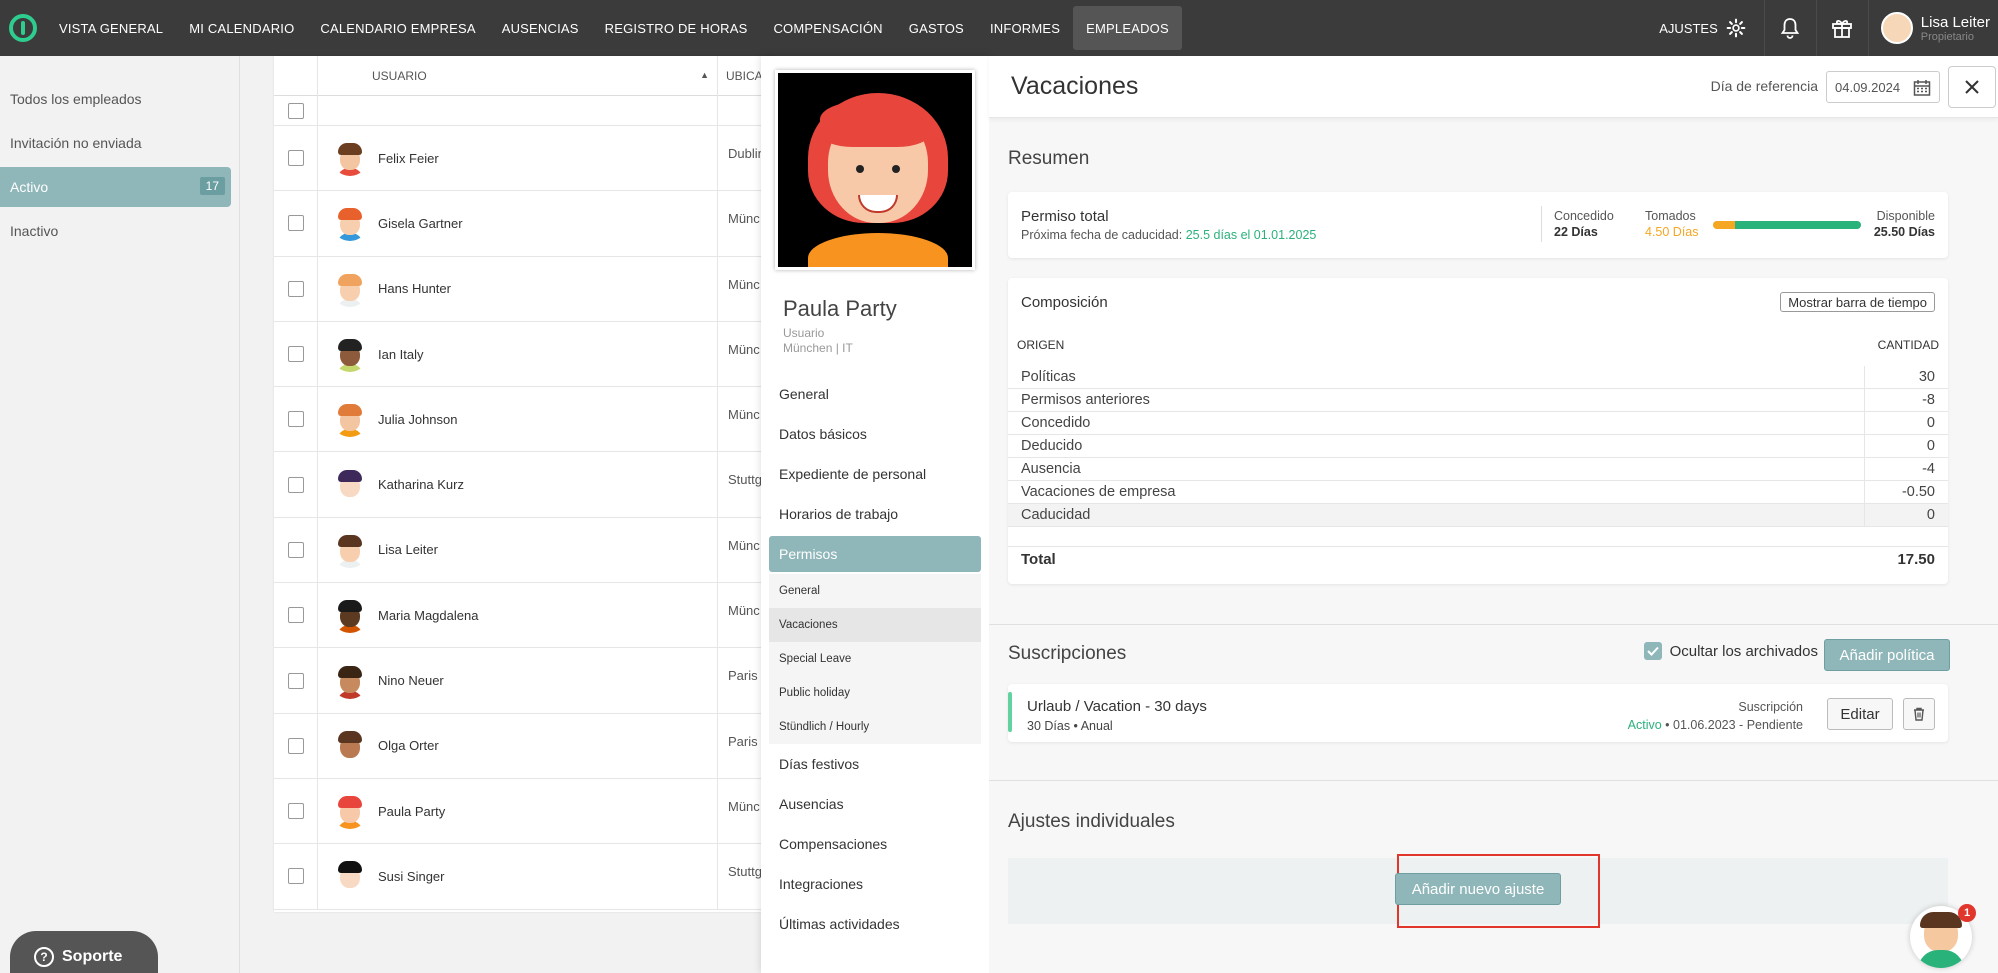 The width and height of the screenshot is (1998, 973). I want to click on employee-name: Olga Orter, so click(408, 745).